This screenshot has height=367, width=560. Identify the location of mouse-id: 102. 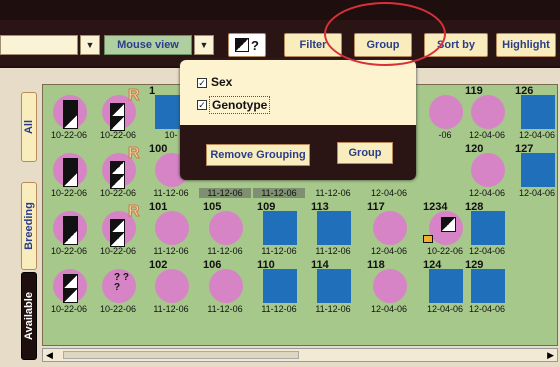
(158, 265).